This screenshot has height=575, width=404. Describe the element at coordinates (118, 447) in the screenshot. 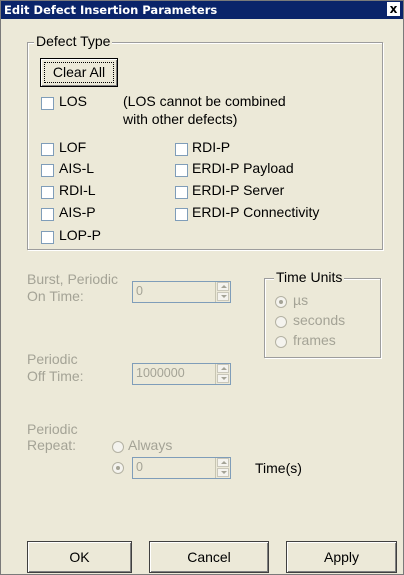

I see `radio-always` at that location.